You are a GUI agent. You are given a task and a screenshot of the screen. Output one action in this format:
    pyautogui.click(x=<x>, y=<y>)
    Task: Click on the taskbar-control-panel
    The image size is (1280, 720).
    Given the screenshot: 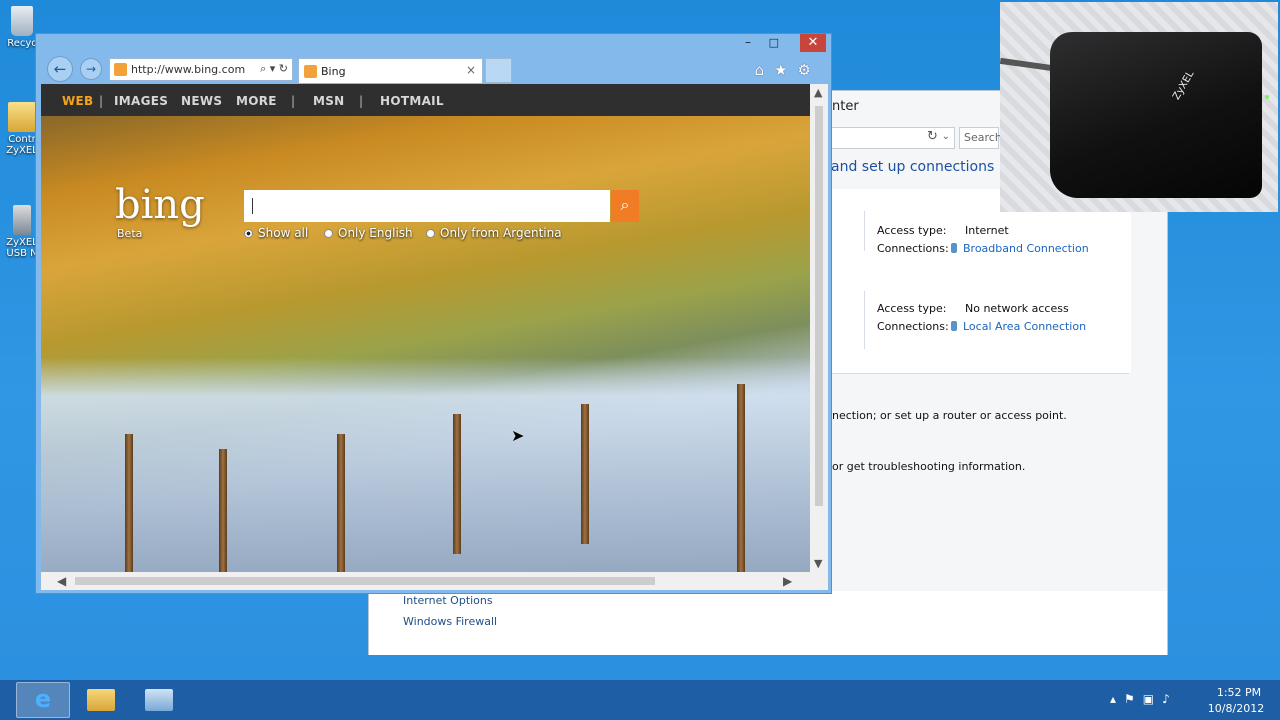 What is the action you would take?
    pyautogui.click(x=159, y=700)
    